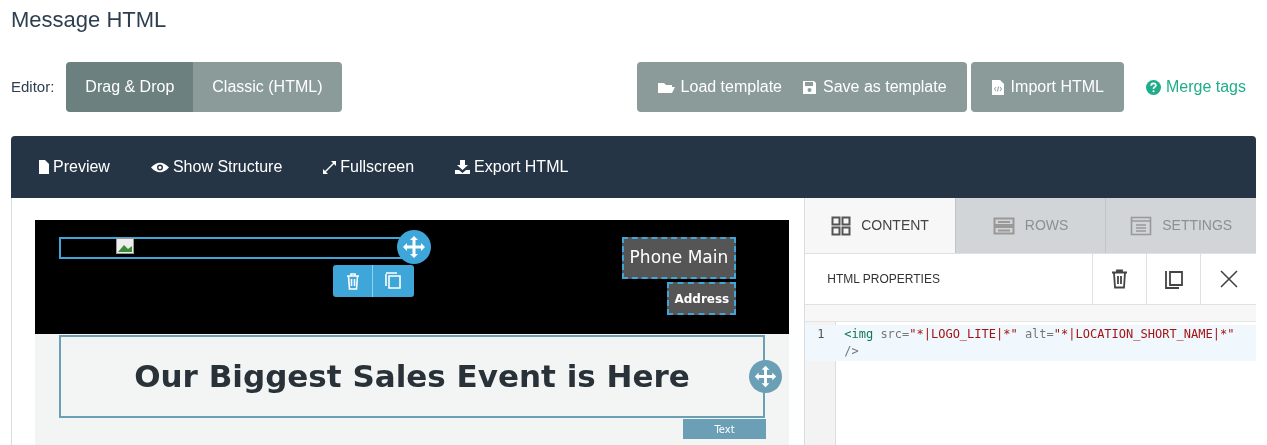 This screenshot has width=1267, height=445. What do you see at coordinates (841, 225) in the screenshot?
I see `grid-icon` at bounding box center [841, 225].